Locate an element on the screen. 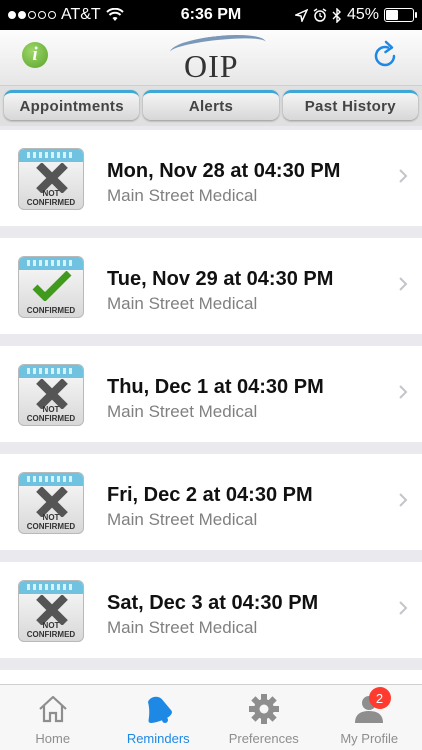  tab-past-history: Past History is located at coordinates (350, 105).